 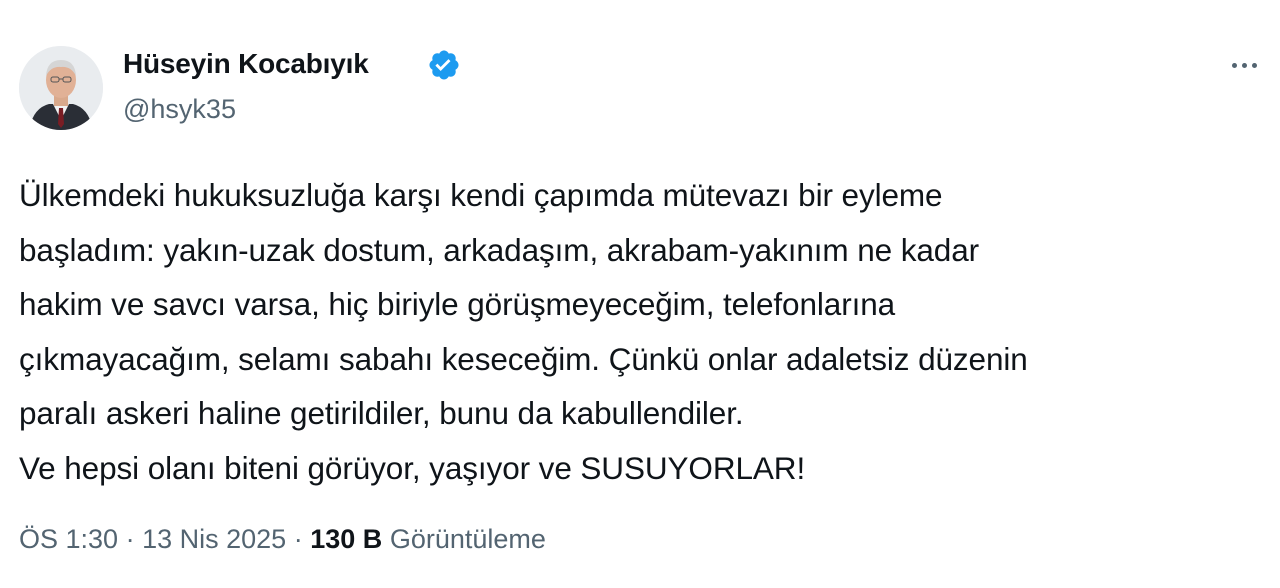 What do you see at coordinates (467, 539) in the screenshot?
I see `views-label: Görüntüleme` at bounding box center [467, 539].